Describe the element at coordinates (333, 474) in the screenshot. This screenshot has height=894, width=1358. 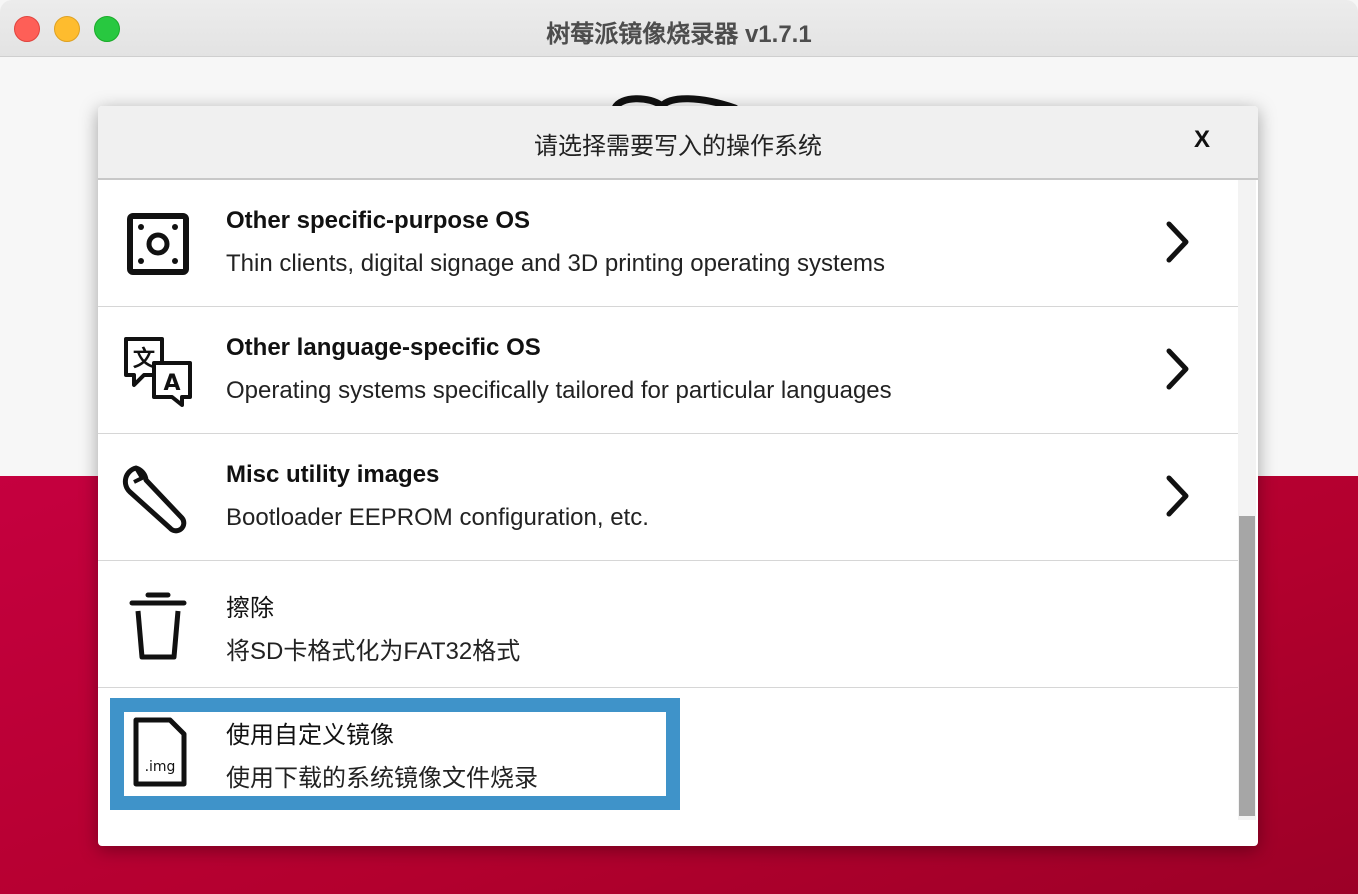
I see `item-title: Misc utility images` at that location.